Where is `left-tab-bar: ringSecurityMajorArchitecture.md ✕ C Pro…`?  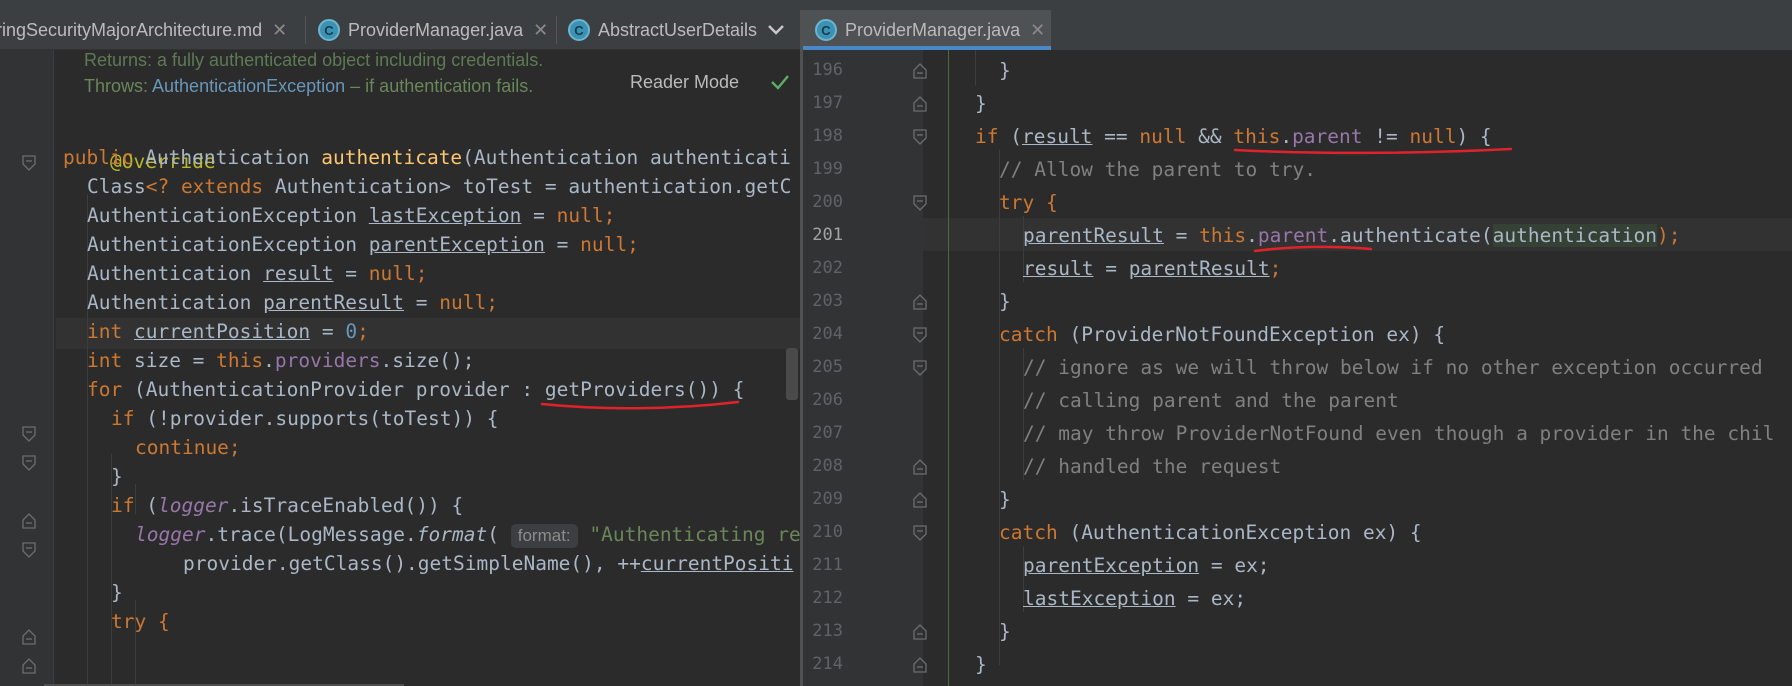 left-tab-bar: ringSecurityMajorArchitecture.md ✕ C Pro… is located at coordinates (400, 30).